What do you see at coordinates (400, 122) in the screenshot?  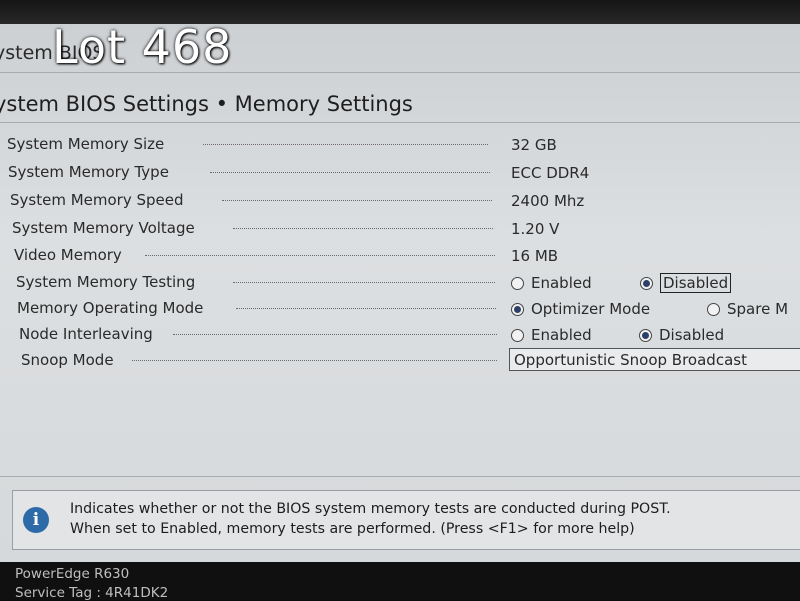 I see `heading-divider` at bounding box center [400, 122].